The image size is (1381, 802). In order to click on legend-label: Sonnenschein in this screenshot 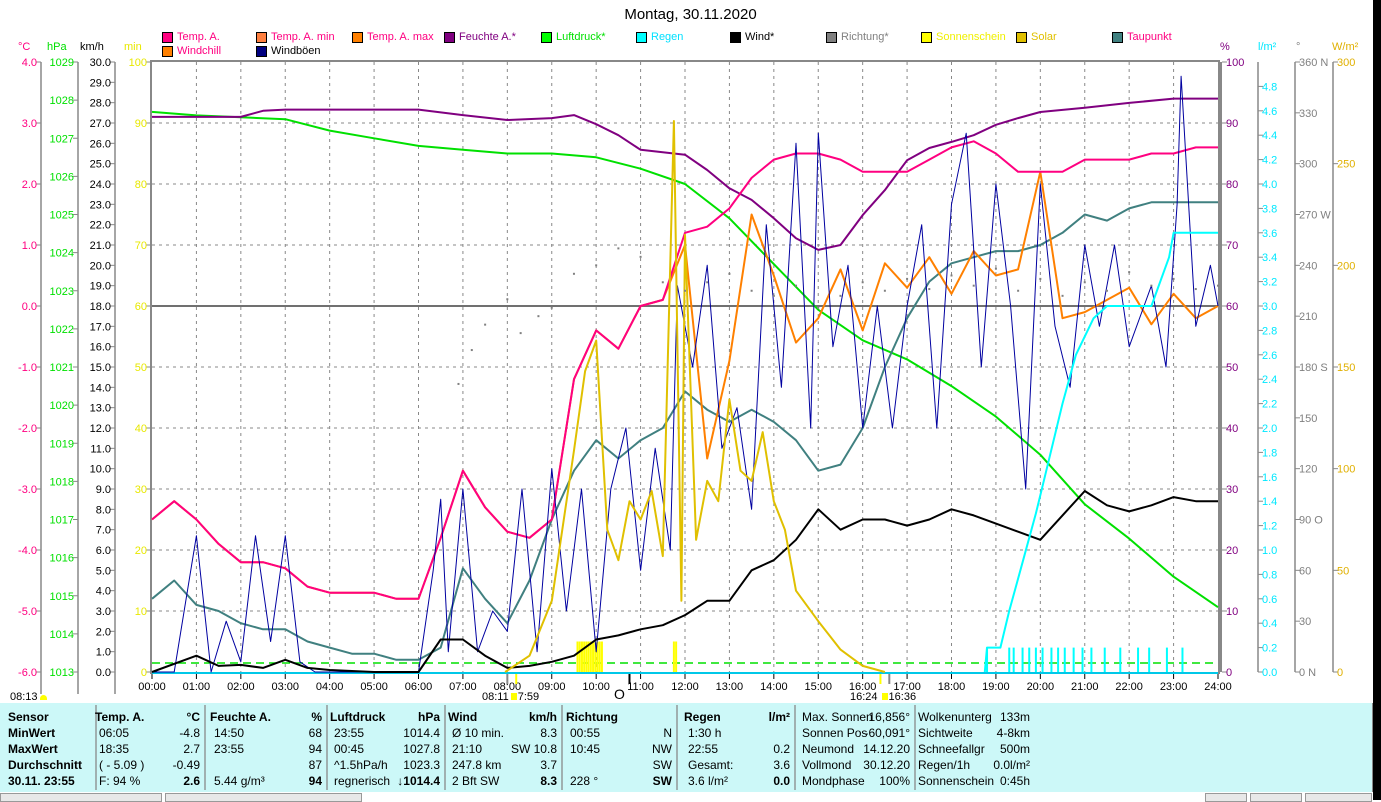, I will do `click(971, 37)`.